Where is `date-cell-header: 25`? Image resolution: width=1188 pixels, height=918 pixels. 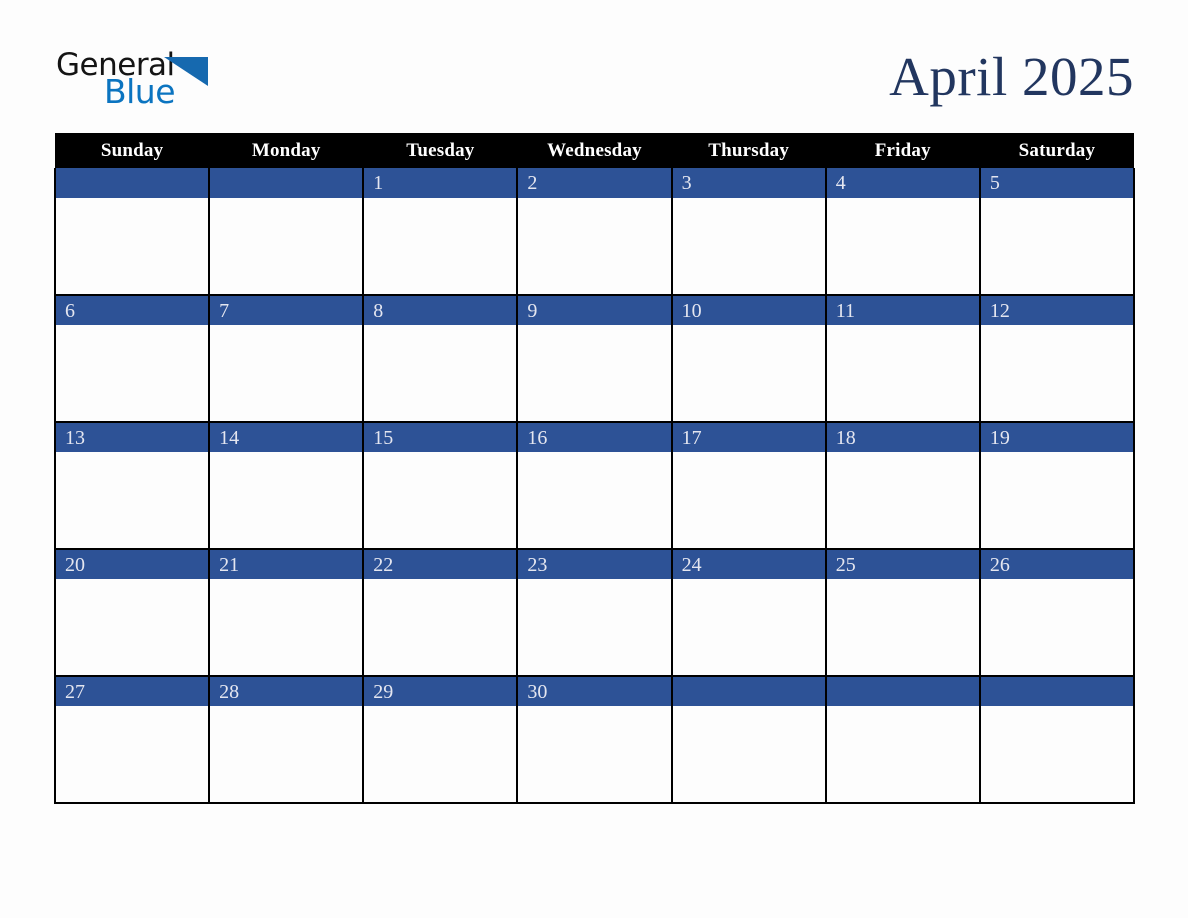 date-cell-header: 25 is located at coordinates (902, 564).